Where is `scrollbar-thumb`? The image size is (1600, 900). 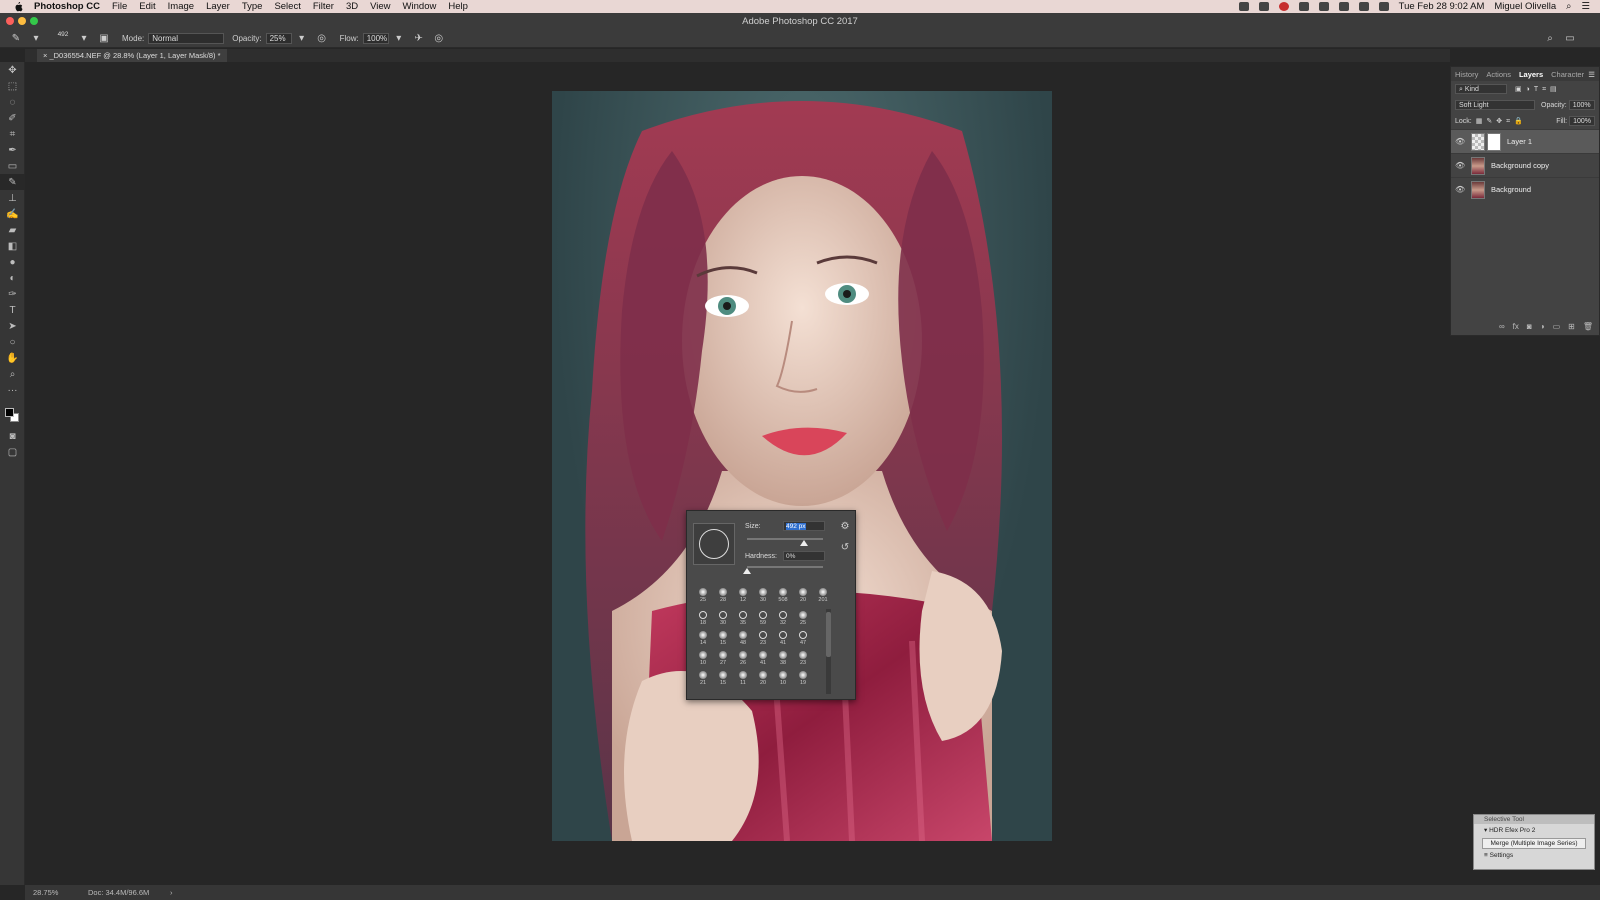
scrollbar-thumb is located at coordinates (828, 634).